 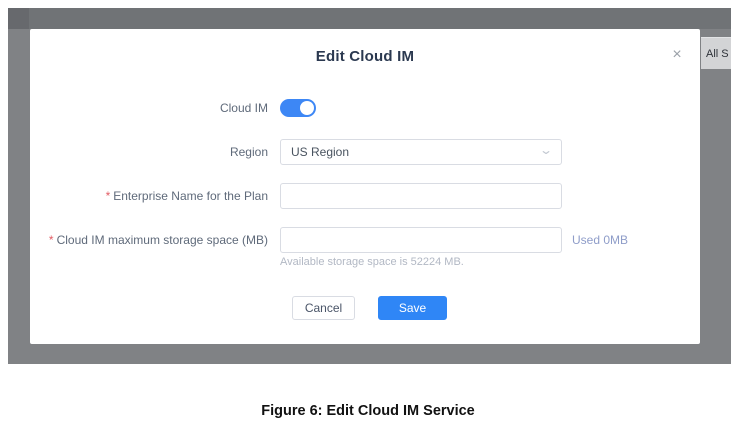 I want to click on background-all-services-label: All S, so click(x=717, y=53).